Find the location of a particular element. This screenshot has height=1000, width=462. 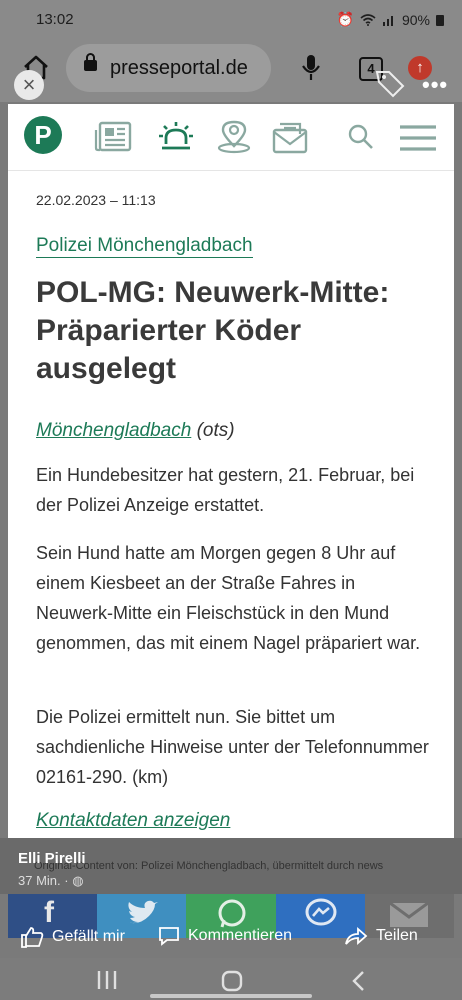

globe-icon: ◍ is located at coordinates (78, 880).